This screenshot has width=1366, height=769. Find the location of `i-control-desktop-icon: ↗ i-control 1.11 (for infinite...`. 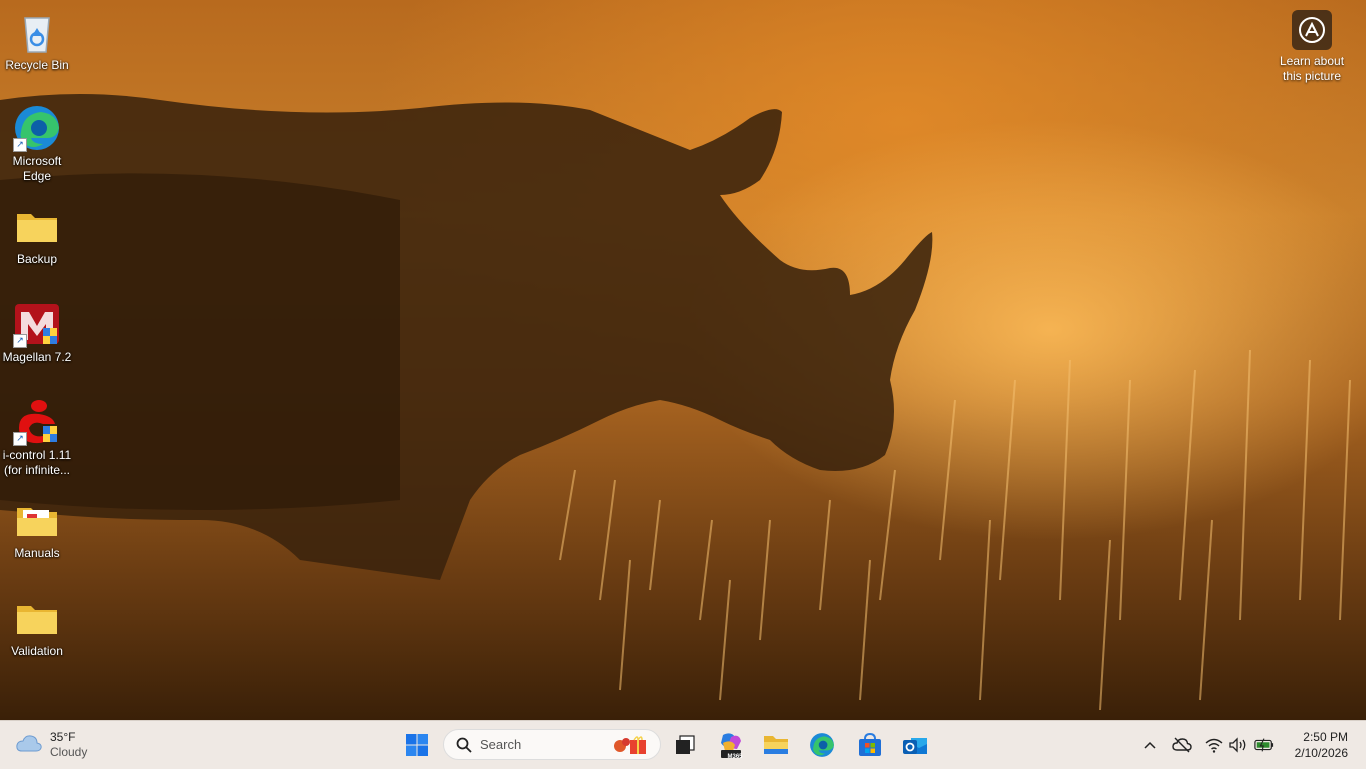

i-control-desktop-icon: ↗ i-control 1.11 (for infinite... is located at coordinates (37, 438).